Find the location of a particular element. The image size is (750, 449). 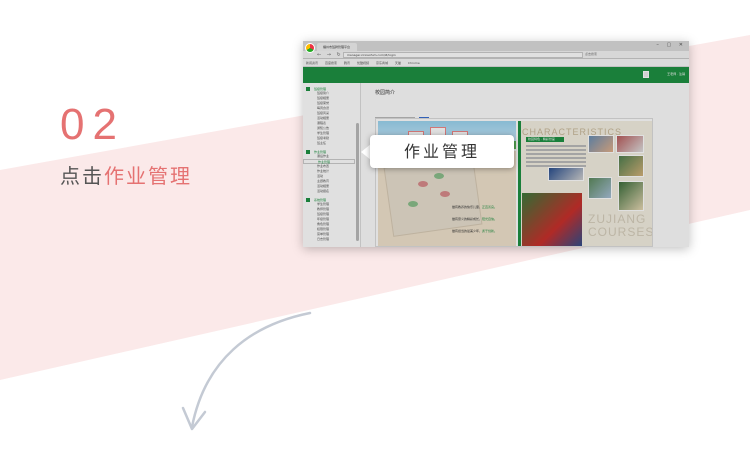

bookmarks-bar: 新闻资讯 百度搜索 腾讯 优酷视频 京东商城 天猫 Chrome is located at coordinates (496, 63).